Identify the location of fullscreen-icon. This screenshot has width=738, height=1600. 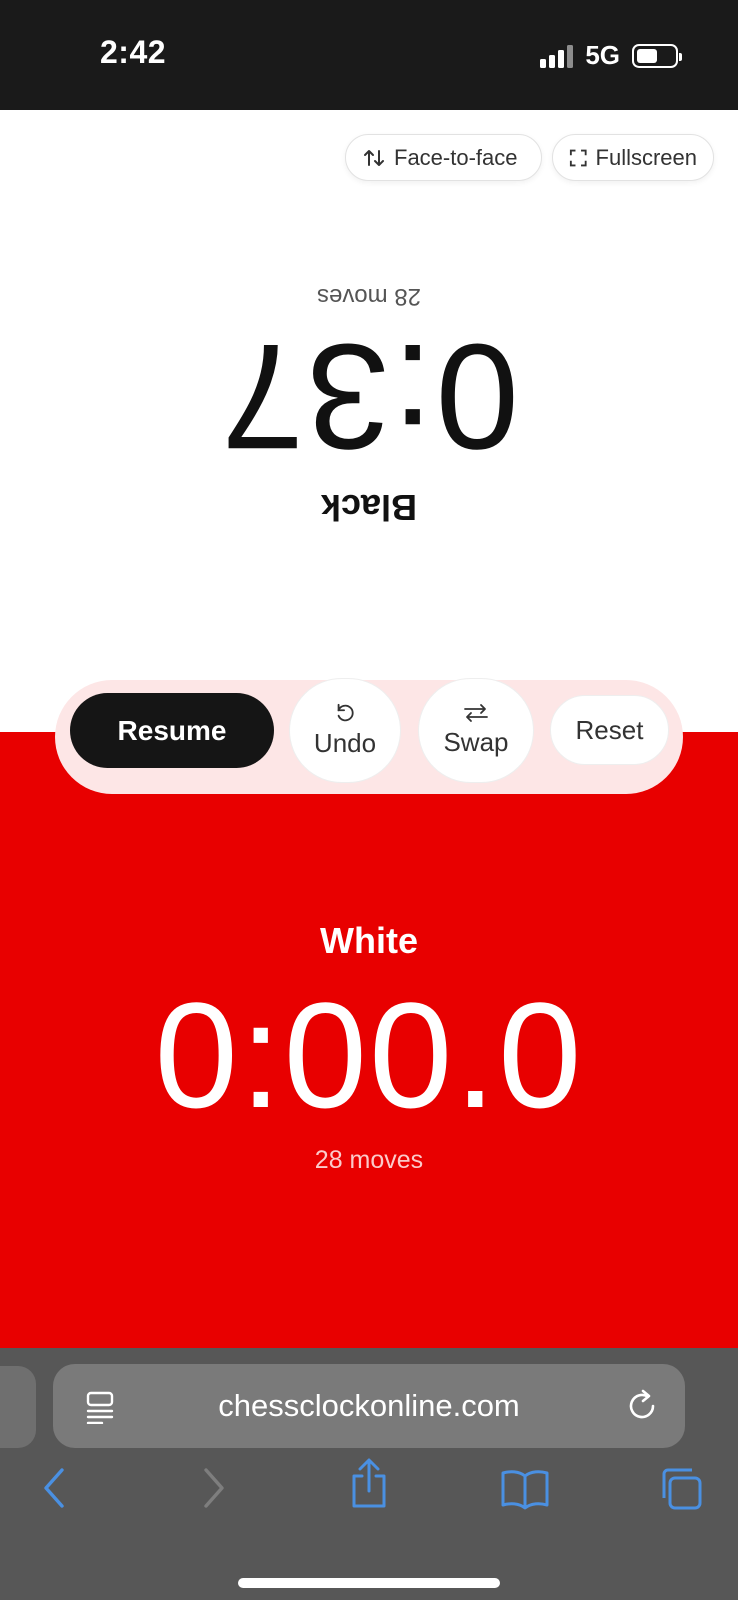
(578, 157).